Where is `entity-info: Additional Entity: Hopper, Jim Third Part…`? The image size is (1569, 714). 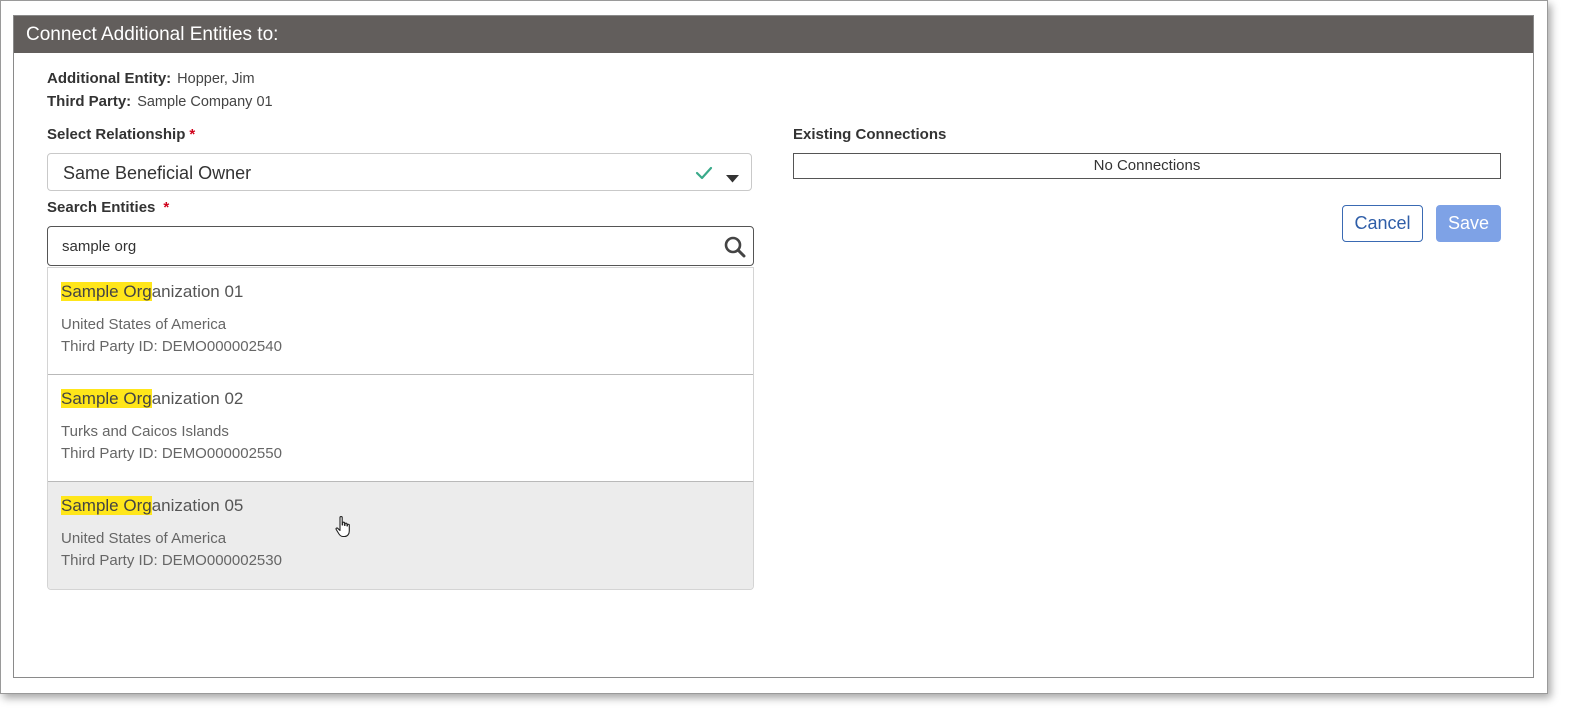 entity-info: Additional Entity: Hopper, Jim Third Part… is located at coordinates (160, 90).